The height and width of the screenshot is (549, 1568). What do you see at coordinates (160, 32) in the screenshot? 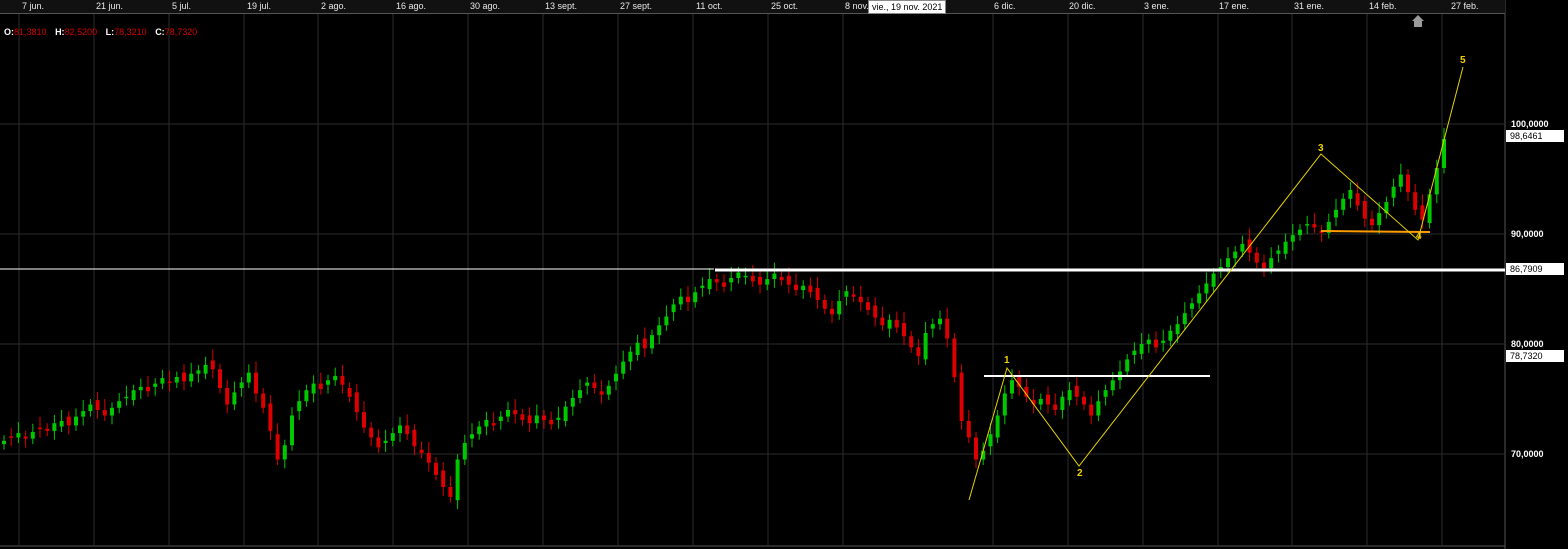
I see `close-label: C:` at bounding box center [160, 32].